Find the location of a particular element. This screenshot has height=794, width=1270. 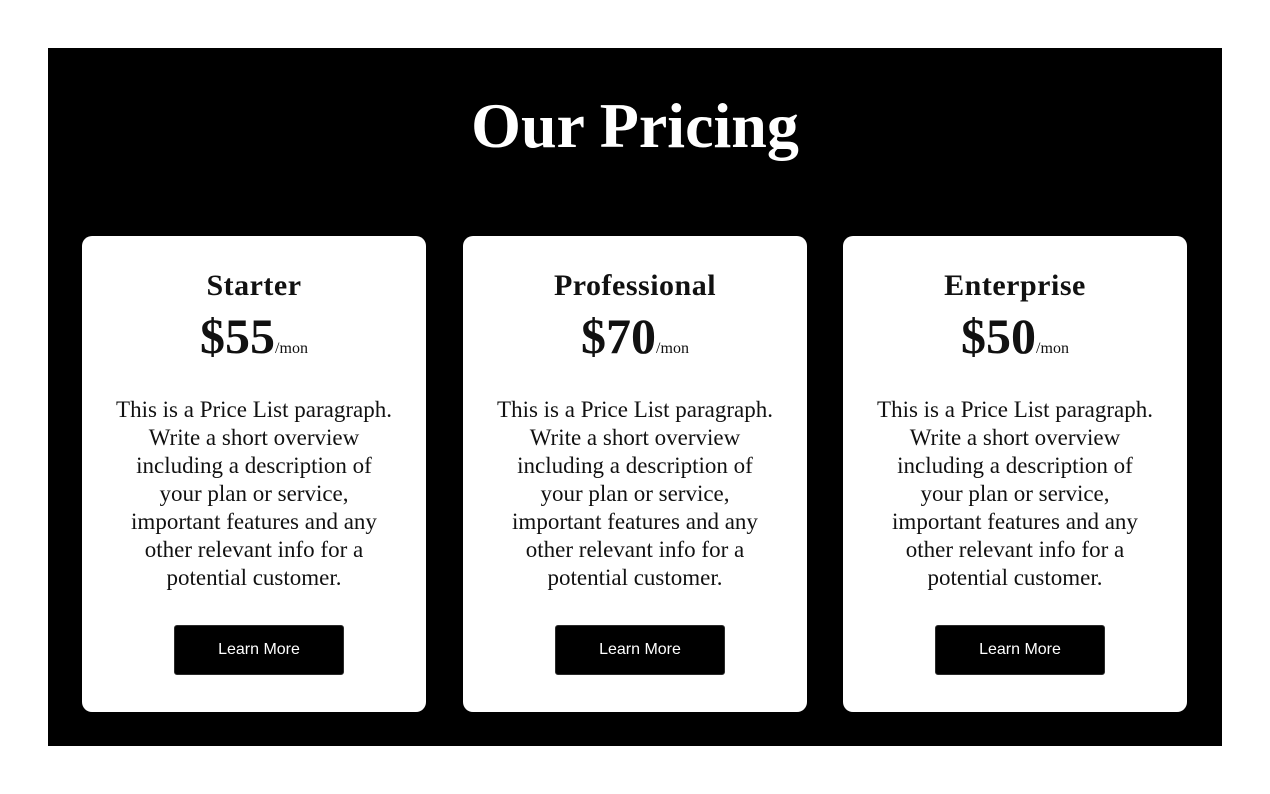

learn-more-button-starter: Learn More is located at coordinates (259, 650).